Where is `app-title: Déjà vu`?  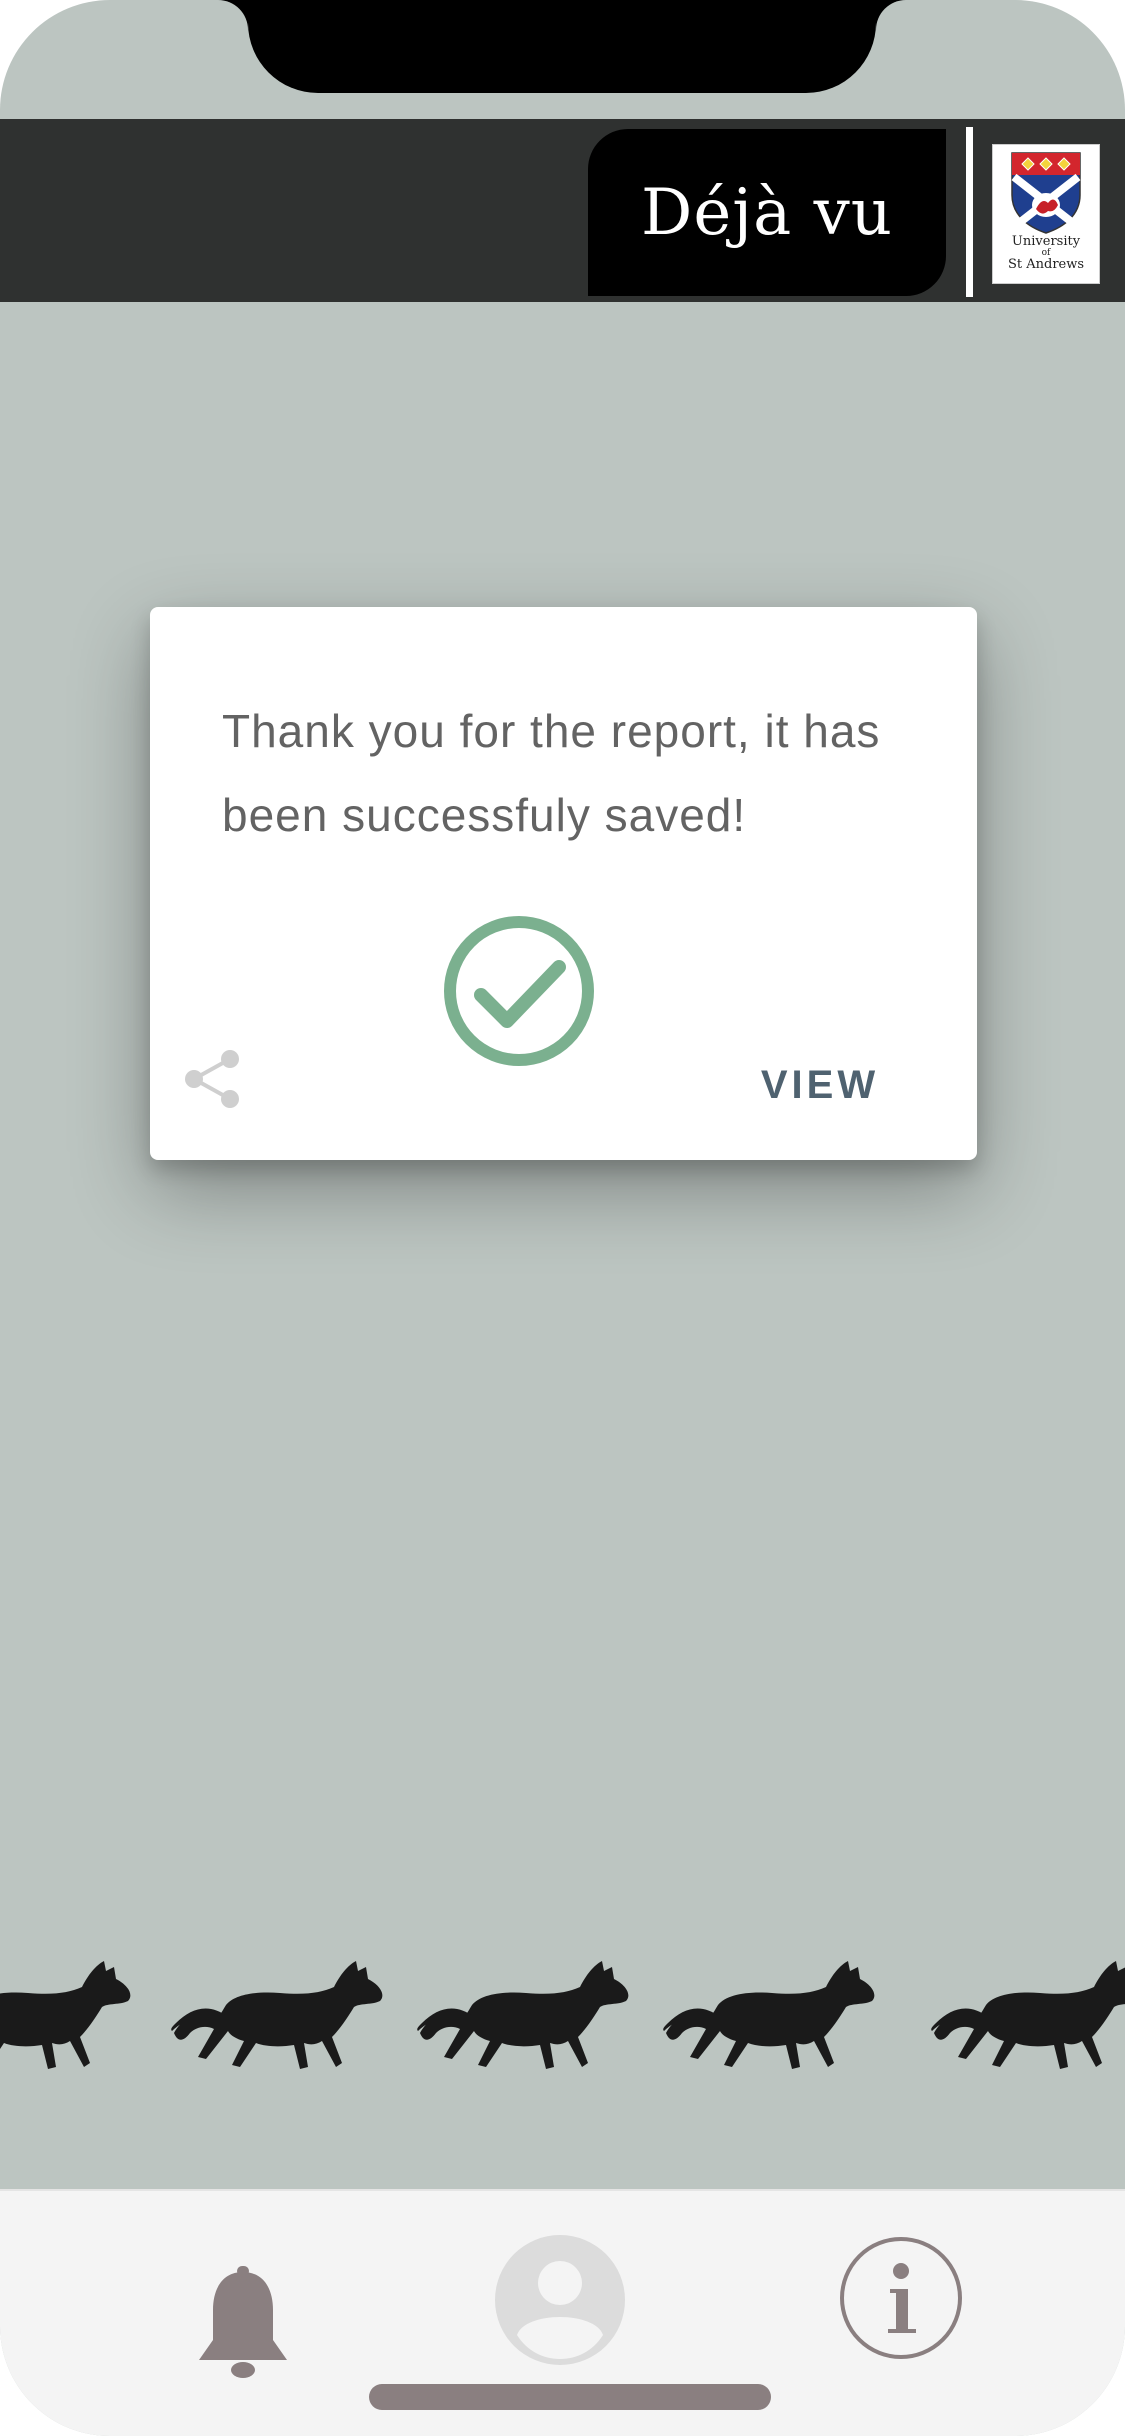 app-title: Déjà vu is located at coordinates (767, 212).